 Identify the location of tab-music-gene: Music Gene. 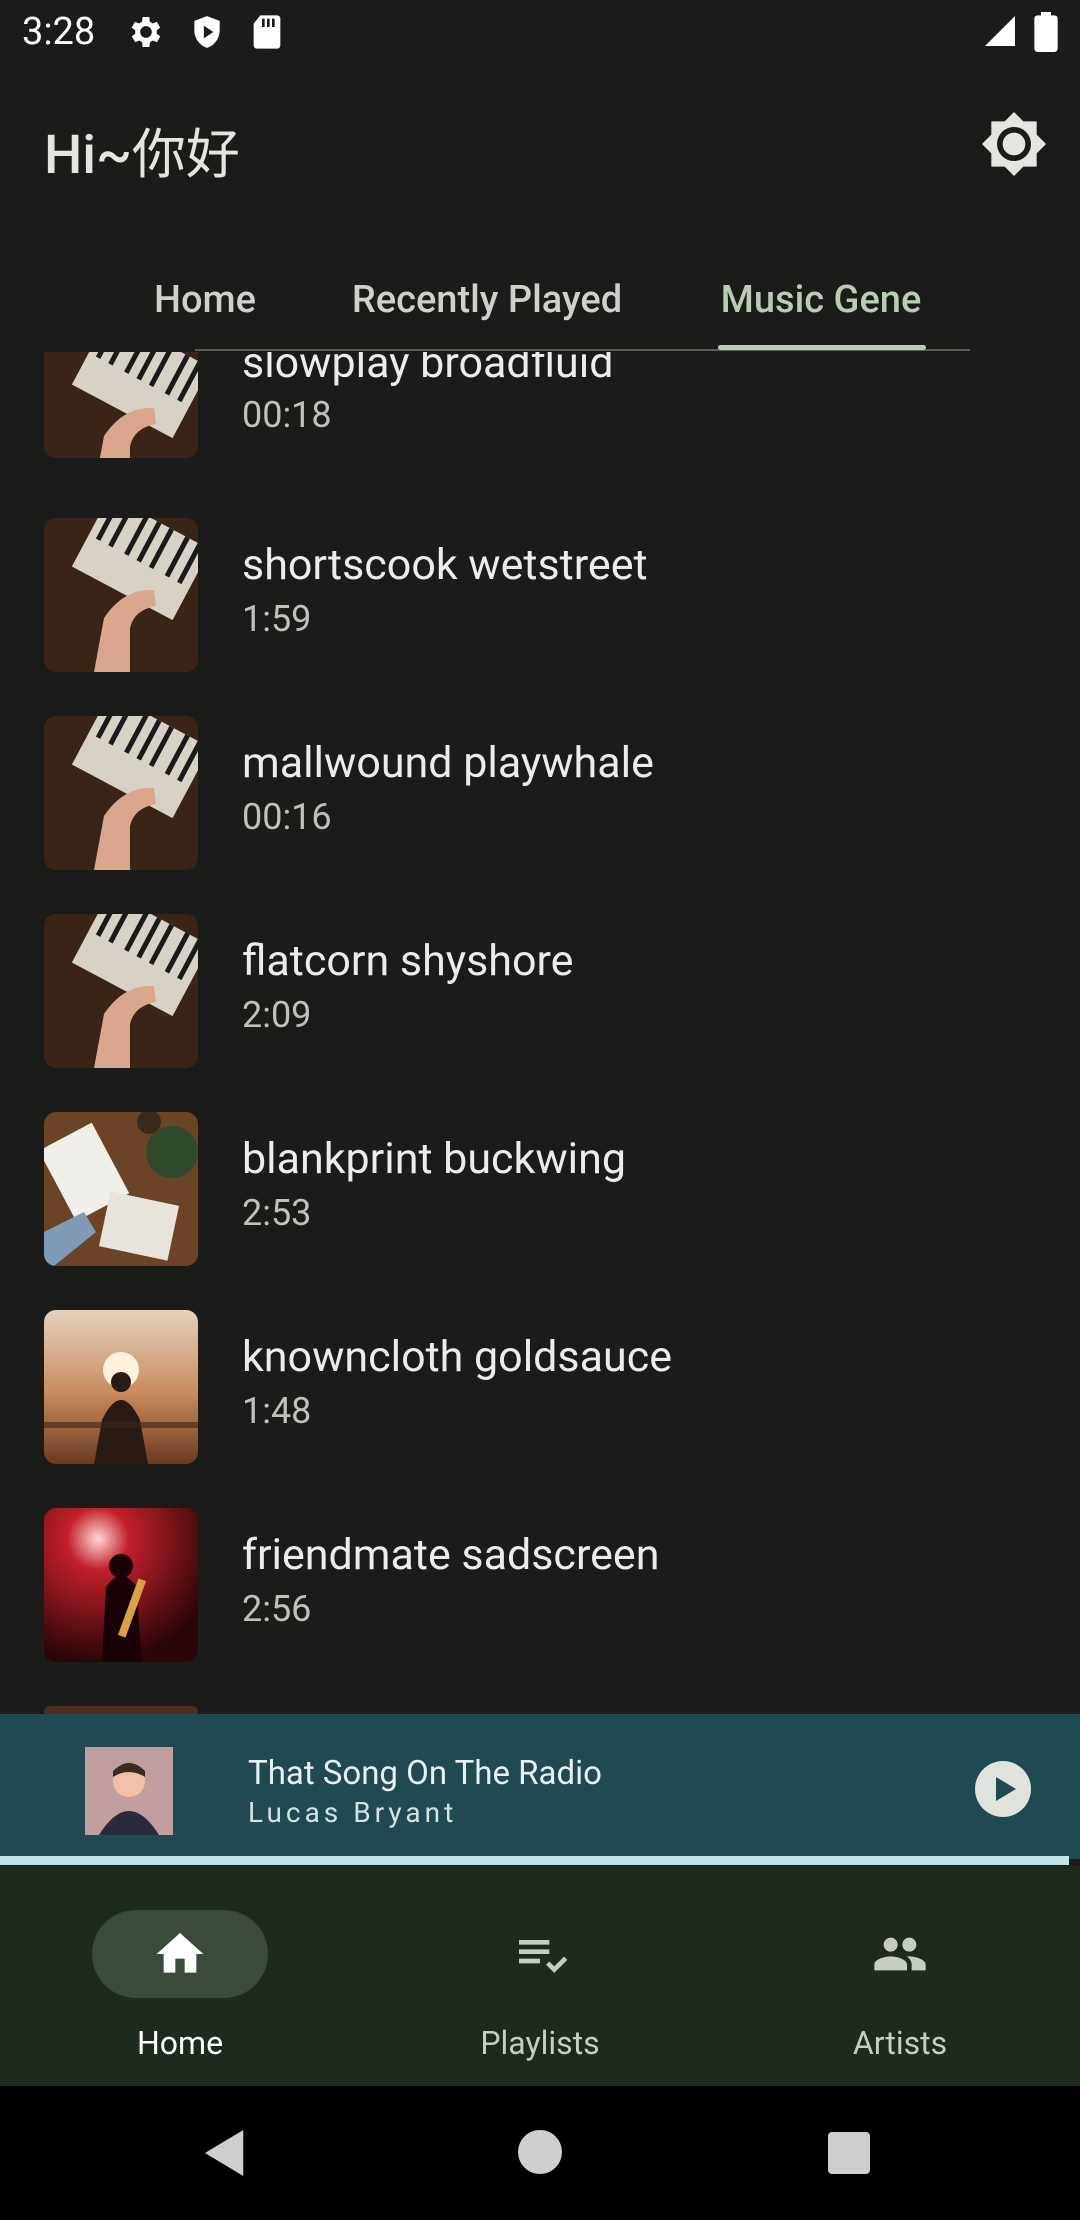
(821, 300).